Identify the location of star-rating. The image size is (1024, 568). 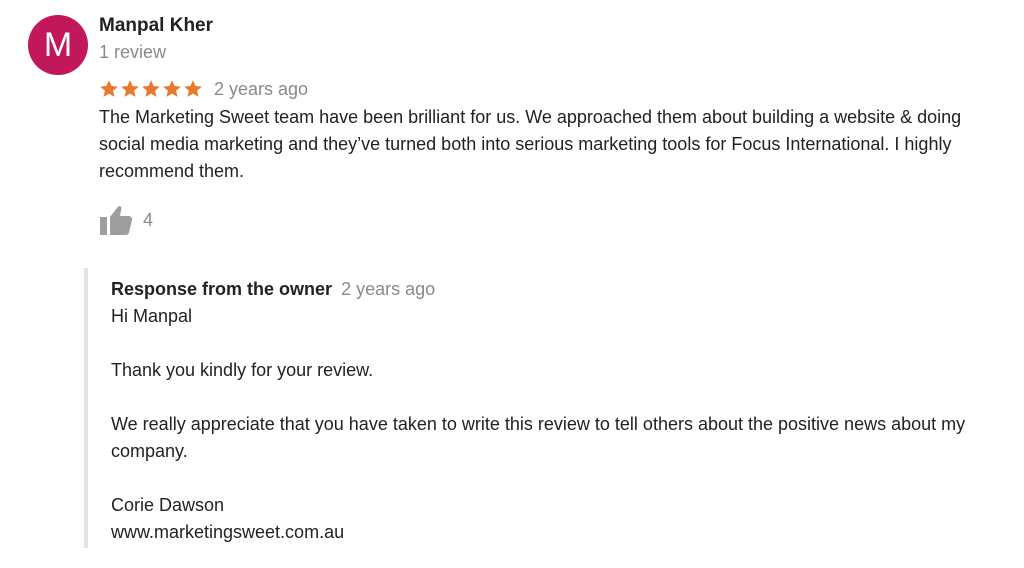
(151, 89).